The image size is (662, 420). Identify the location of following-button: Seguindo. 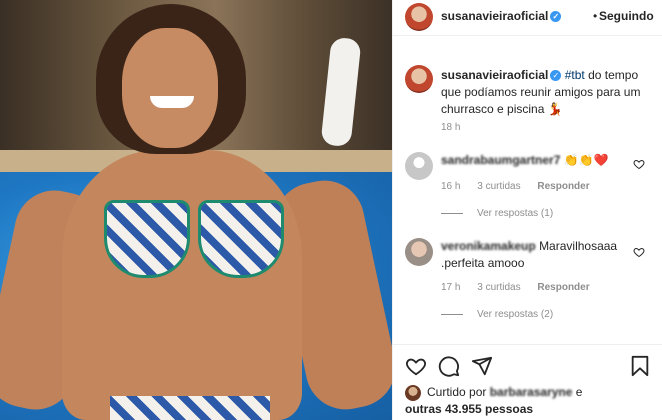
(626, 16).